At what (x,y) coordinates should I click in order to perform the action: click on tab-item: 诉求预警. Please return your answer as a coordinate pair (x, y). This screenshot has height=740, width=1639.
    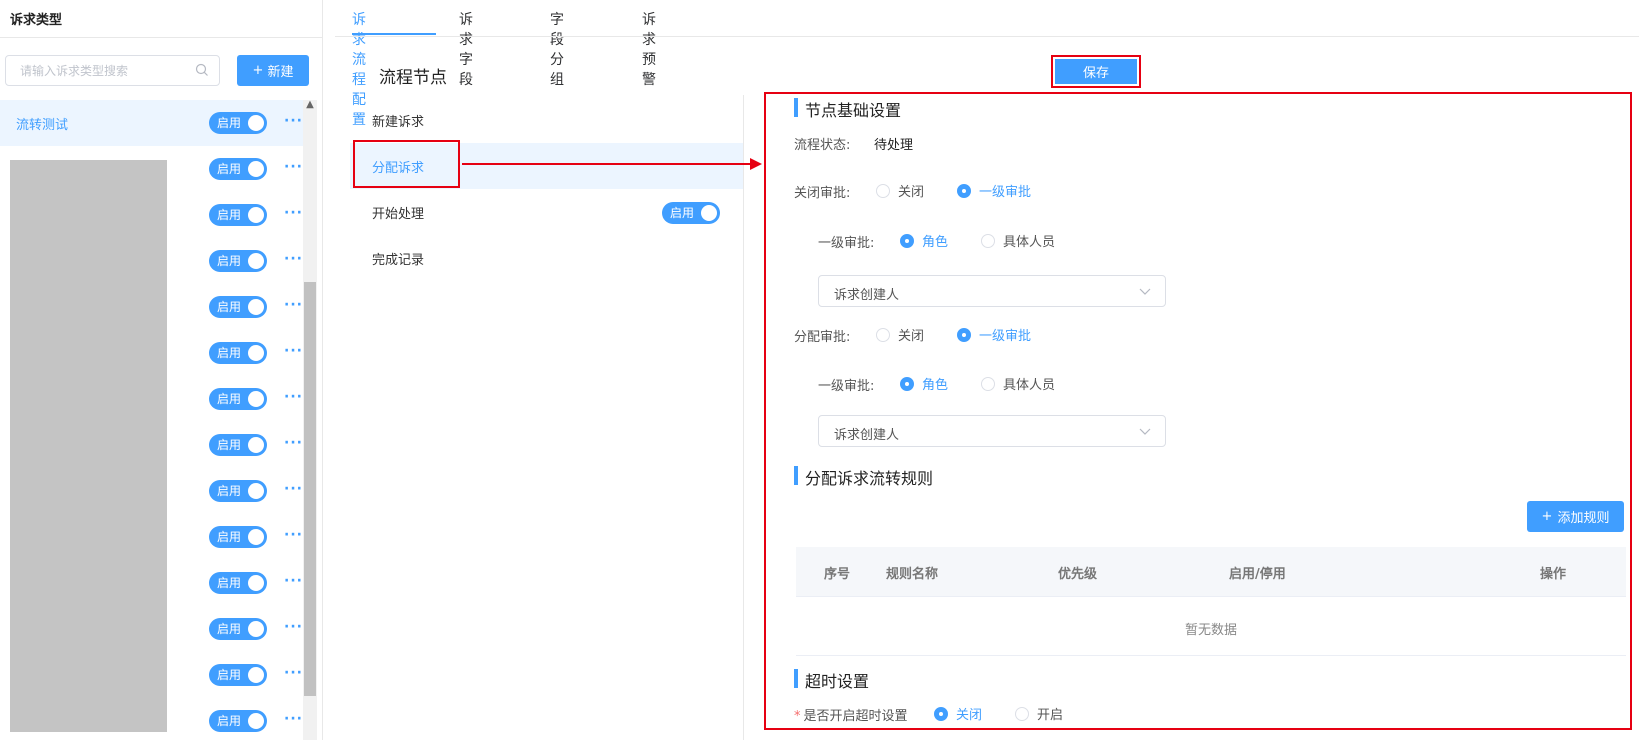
    Looking at the image, I should click on (649, 49).